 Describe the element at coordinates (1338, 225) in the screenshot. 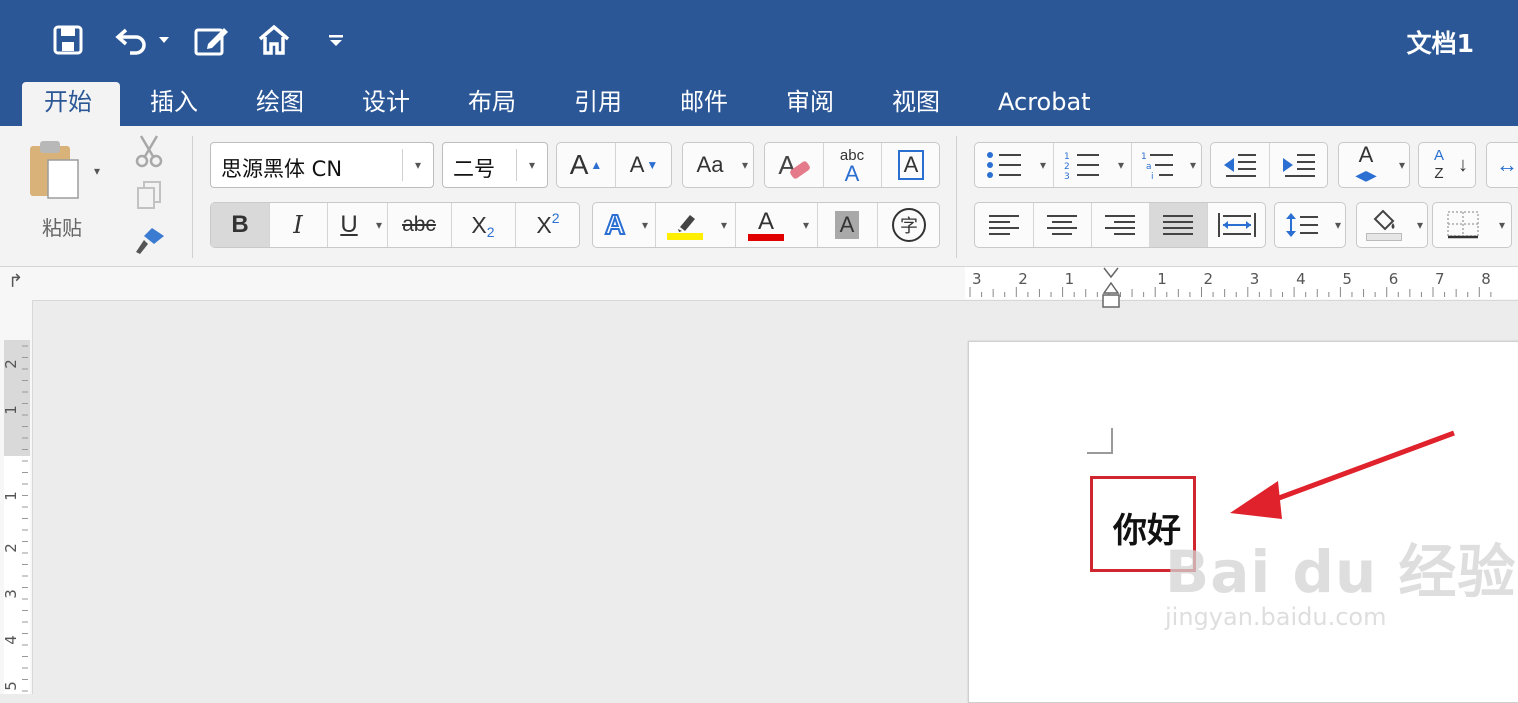

I see `line-spacing-dropdown-icon: ▾` at that location.